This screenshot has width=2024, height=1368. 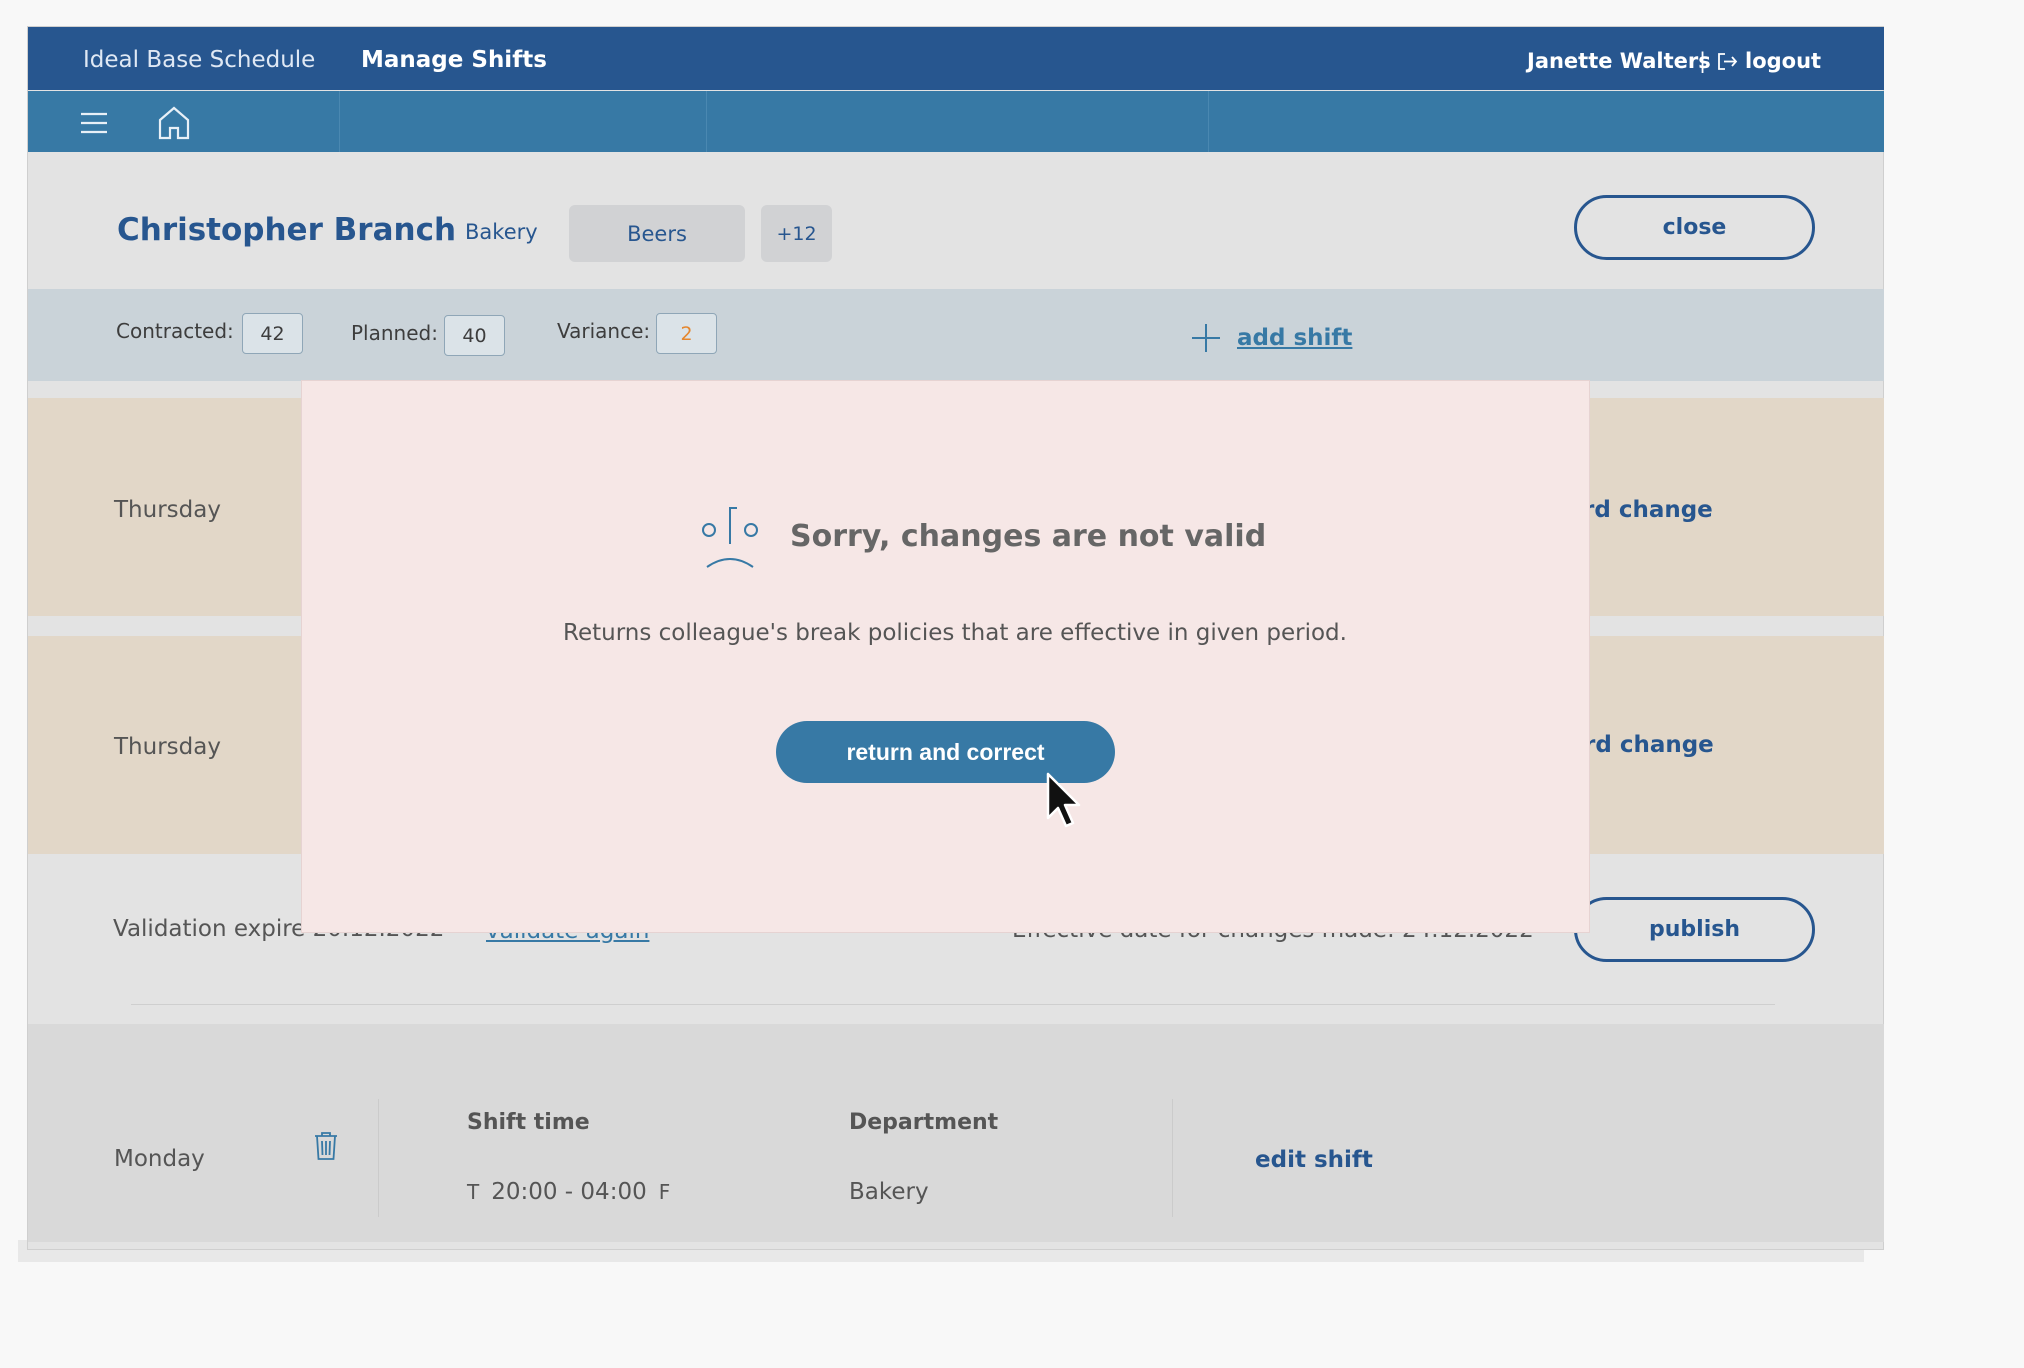 I want to click on shift-time-range: 20:00 - 04:00, so click(x=569, y=1192).